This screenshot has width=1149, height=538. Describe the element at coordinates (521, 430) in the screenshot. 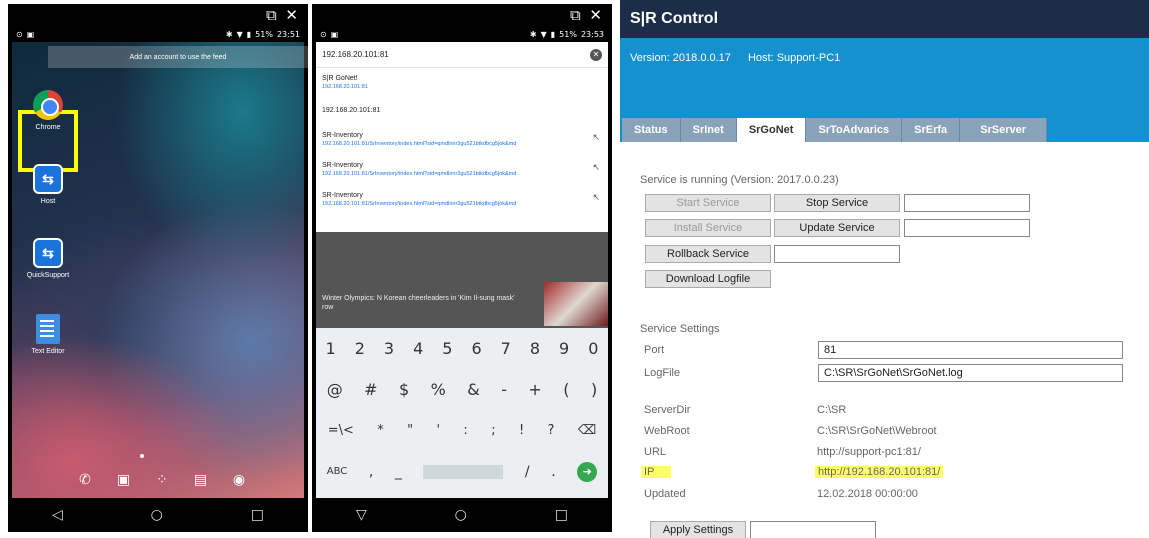

I see `key: !` at that location.